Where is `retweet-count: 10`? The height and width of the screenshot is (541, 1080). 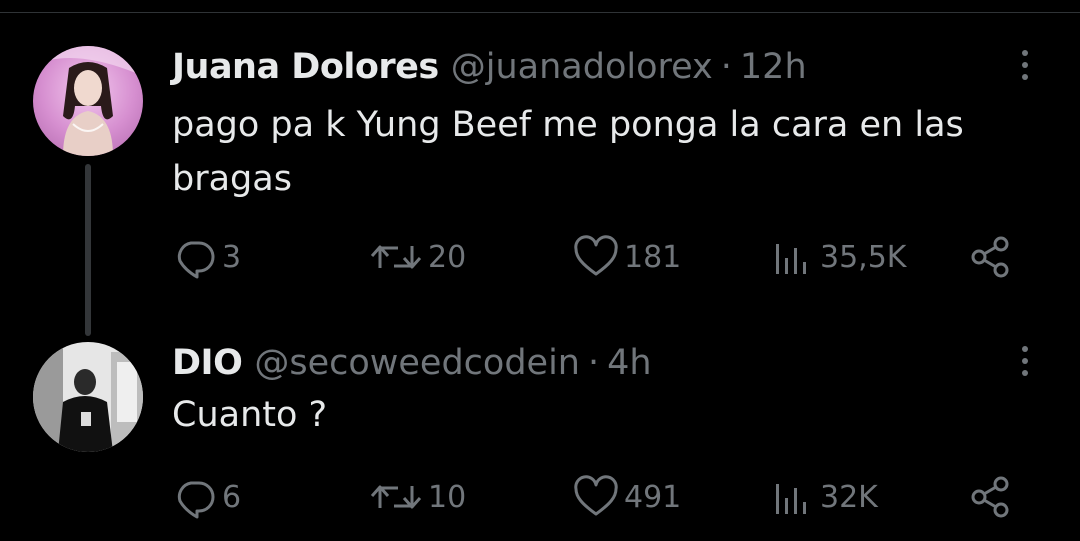
retweet-count: 10 is located at coordinates (447, 497).